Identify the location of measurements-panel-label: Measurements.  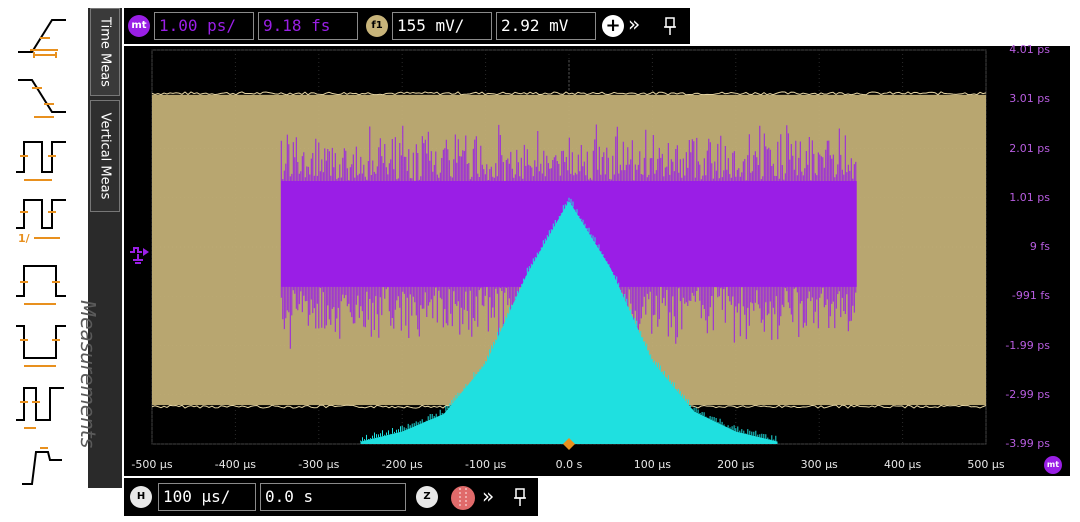
(88, 374).